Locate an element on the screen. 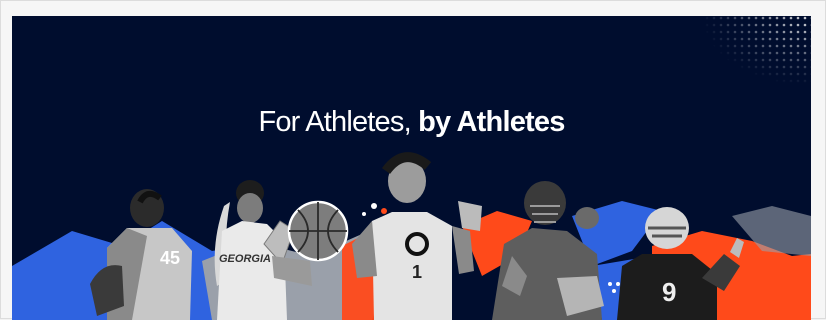  headline-bold-text: by Athletes is located at coordinates (491, 122).